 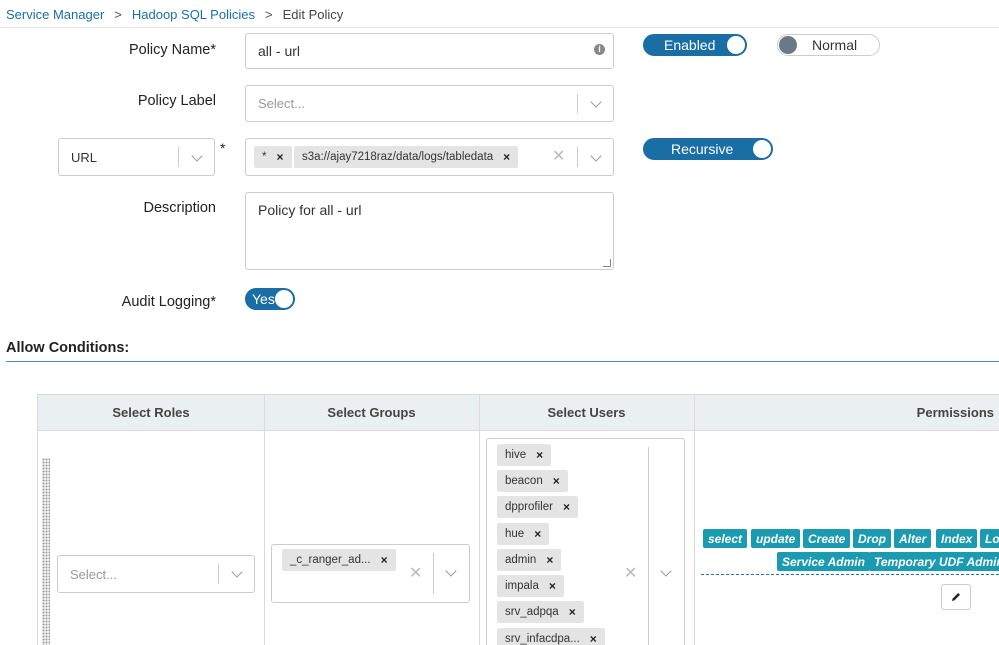 I want to click on permission-tag: Alter, so click(x=913, y=538).